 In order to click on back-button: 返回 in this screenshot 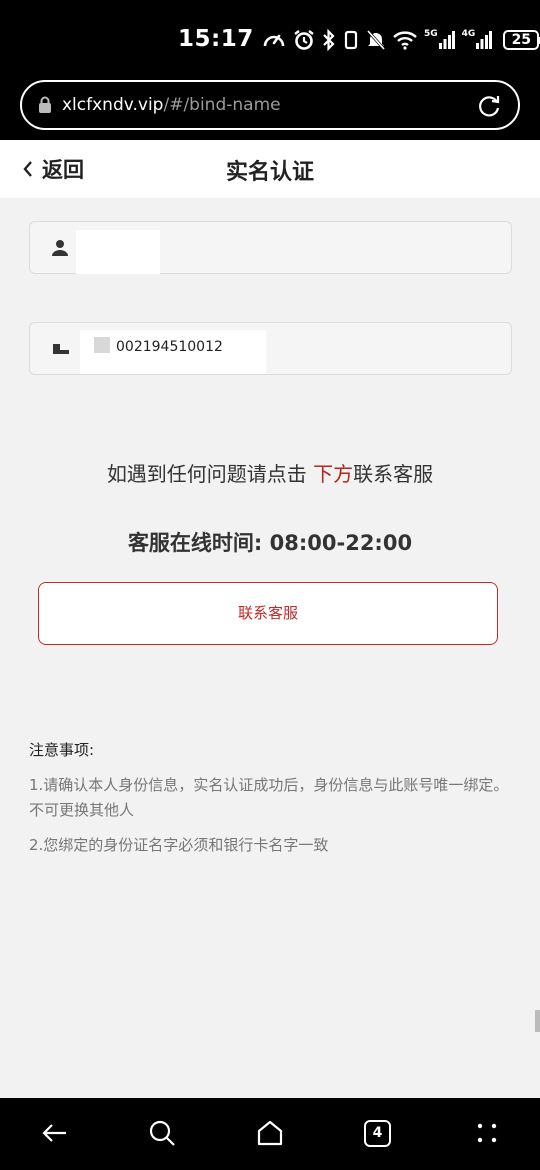, I will do `click(53, 169)`.